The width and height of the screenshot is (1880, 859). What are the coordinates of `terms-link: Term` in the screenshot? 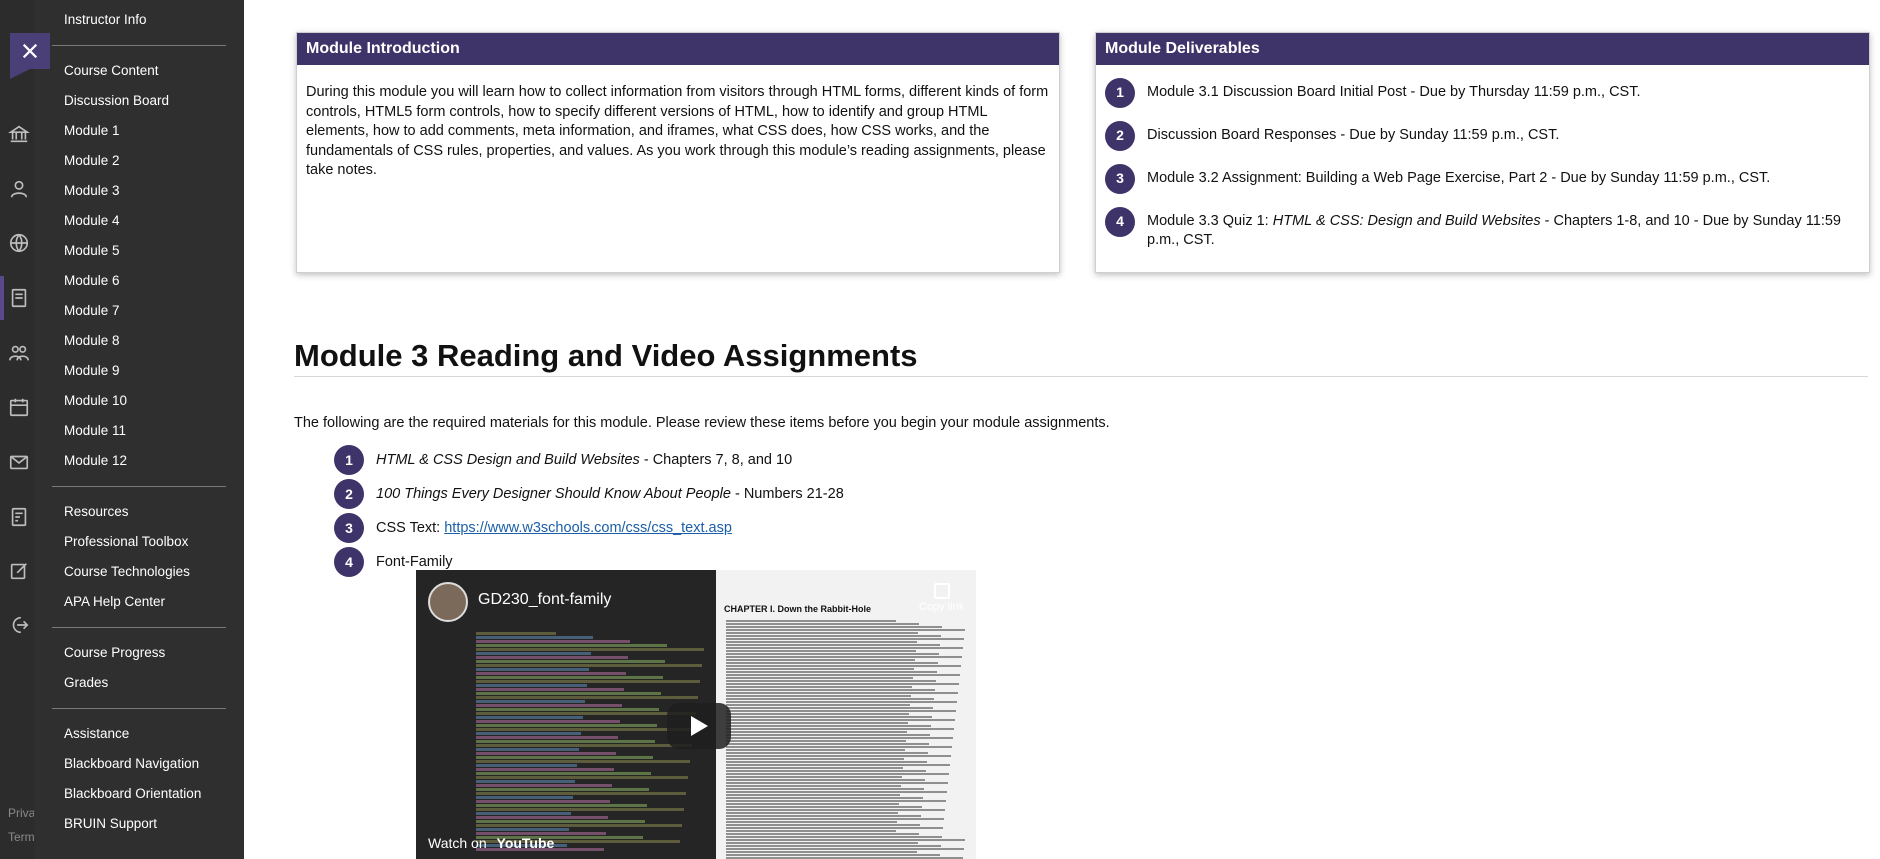 It's located at (21, 837).